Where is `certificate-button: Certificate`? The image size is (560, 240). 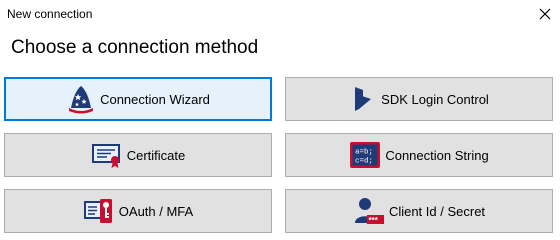
certificate-button: Certificate is located at coordinates (138, 155).